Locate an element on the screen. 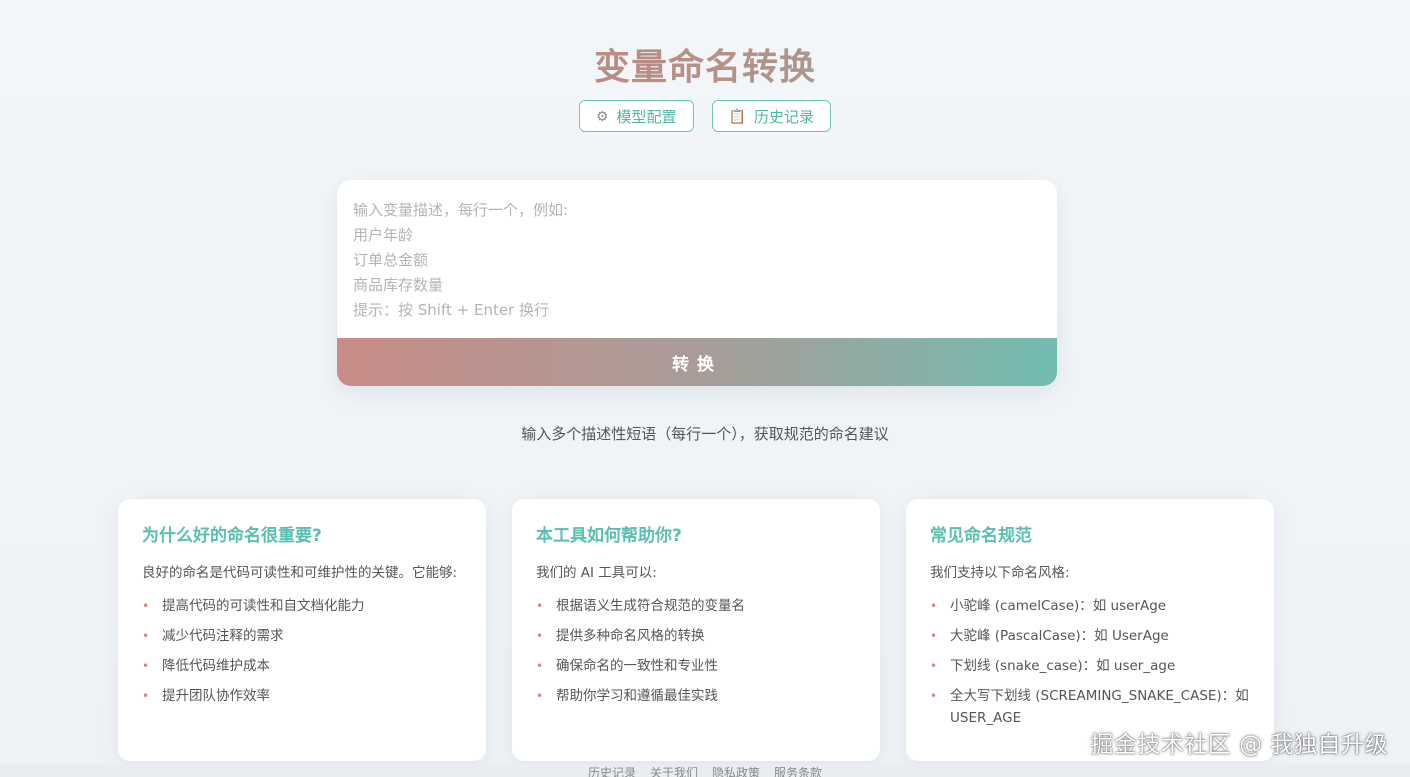 This screenshot has height=777, width=1410. list-item: 减少代码注释的需求 is located at coordinates (302, 636).